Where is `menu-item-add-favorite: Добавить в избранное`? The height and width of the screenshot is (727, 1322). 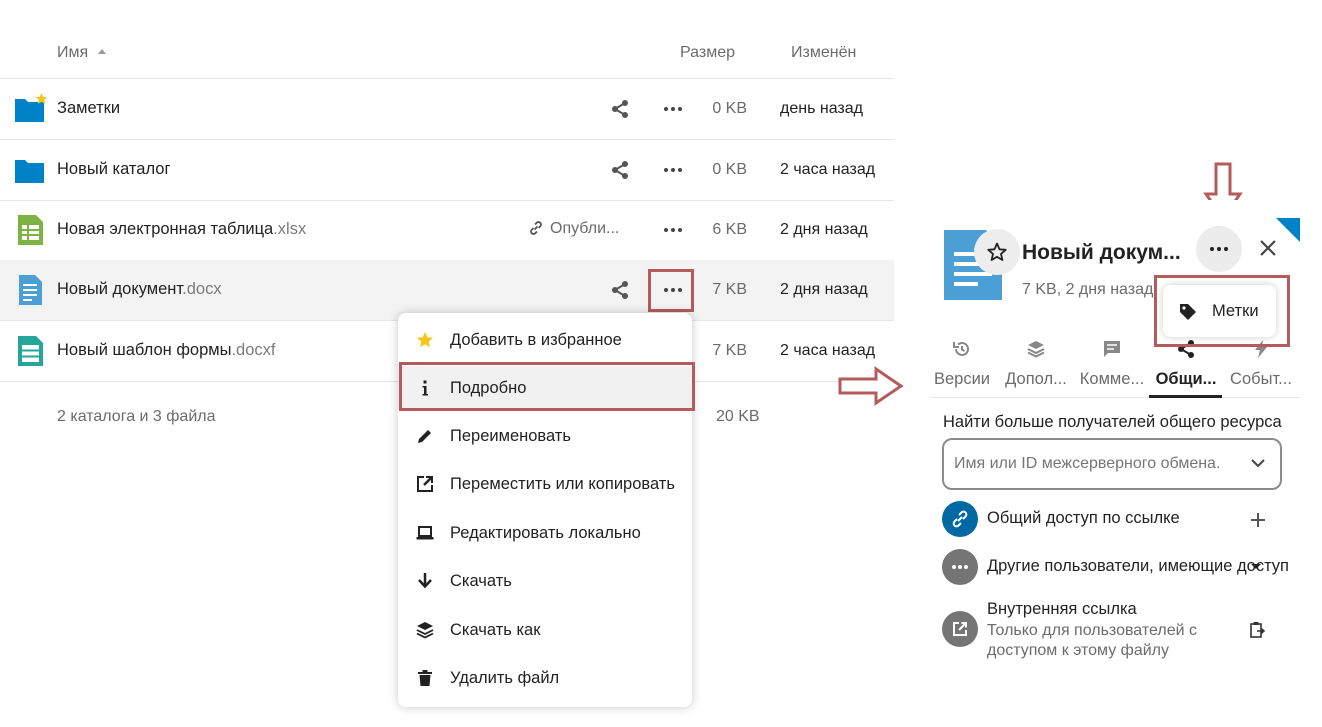
menu-item-add-favorite: Добавить в избранное is located at coordinates (545, 340).